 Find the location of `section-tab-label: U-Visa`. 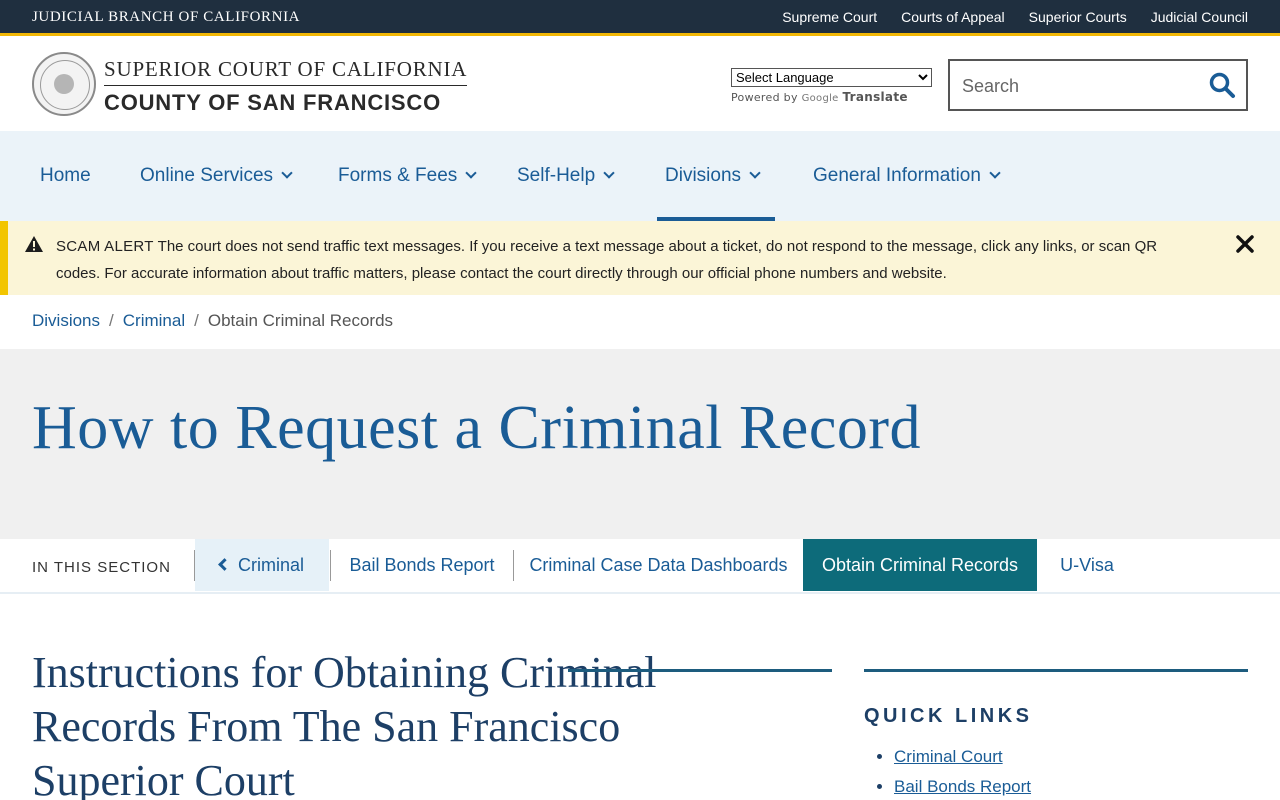

section-tab-label: U-Visa is located at coordinates (1087, 565).